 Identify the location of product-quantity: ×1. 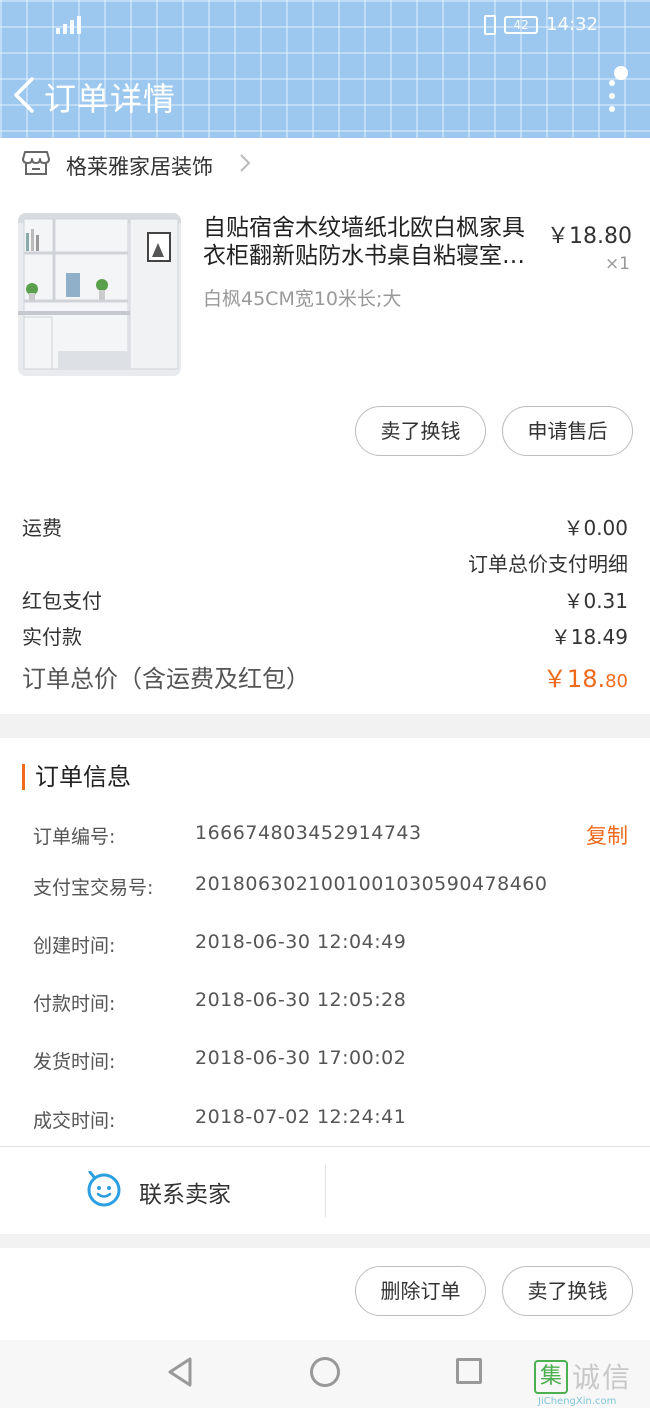
(617, 264).